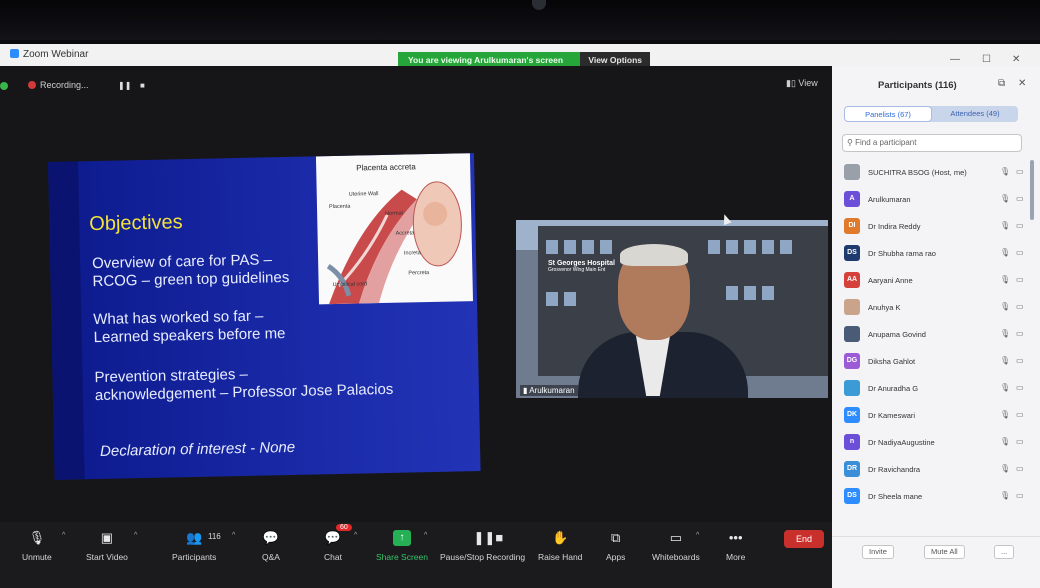 This screenshot has width=1040, height=588. What do you see at coordinates (986, 59) in the screenshot?
I see `maximize-icon: ☐` at bounding box center [986, 59].